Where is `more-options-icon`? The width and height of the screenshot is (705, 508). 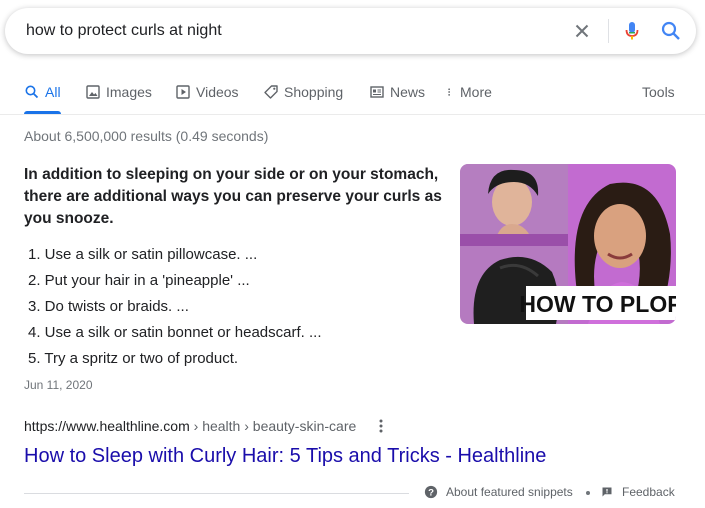
more-options-icon is located at coordinates (381, 427).